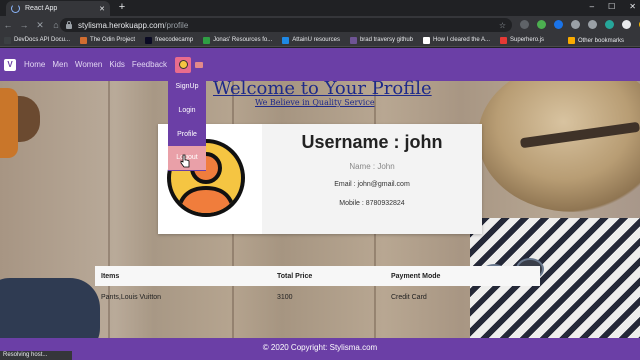  Describe the element at coordinates (69, 24) in the screenshot. I see `lock-icon` at that location.